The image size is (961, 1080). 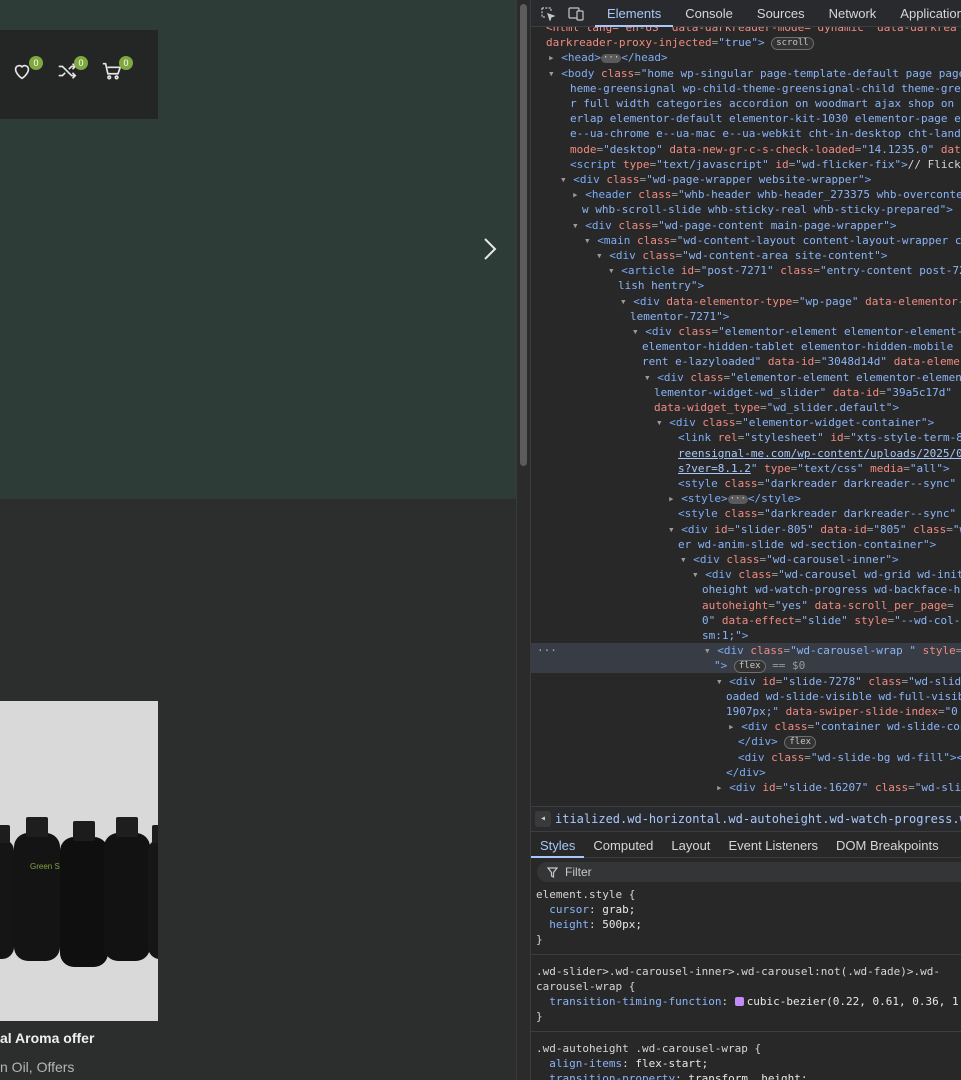 What do you see at coordinates (523, 540) in the screenshot?
I see `page-scrollbar` at bounding box center [523, 540].